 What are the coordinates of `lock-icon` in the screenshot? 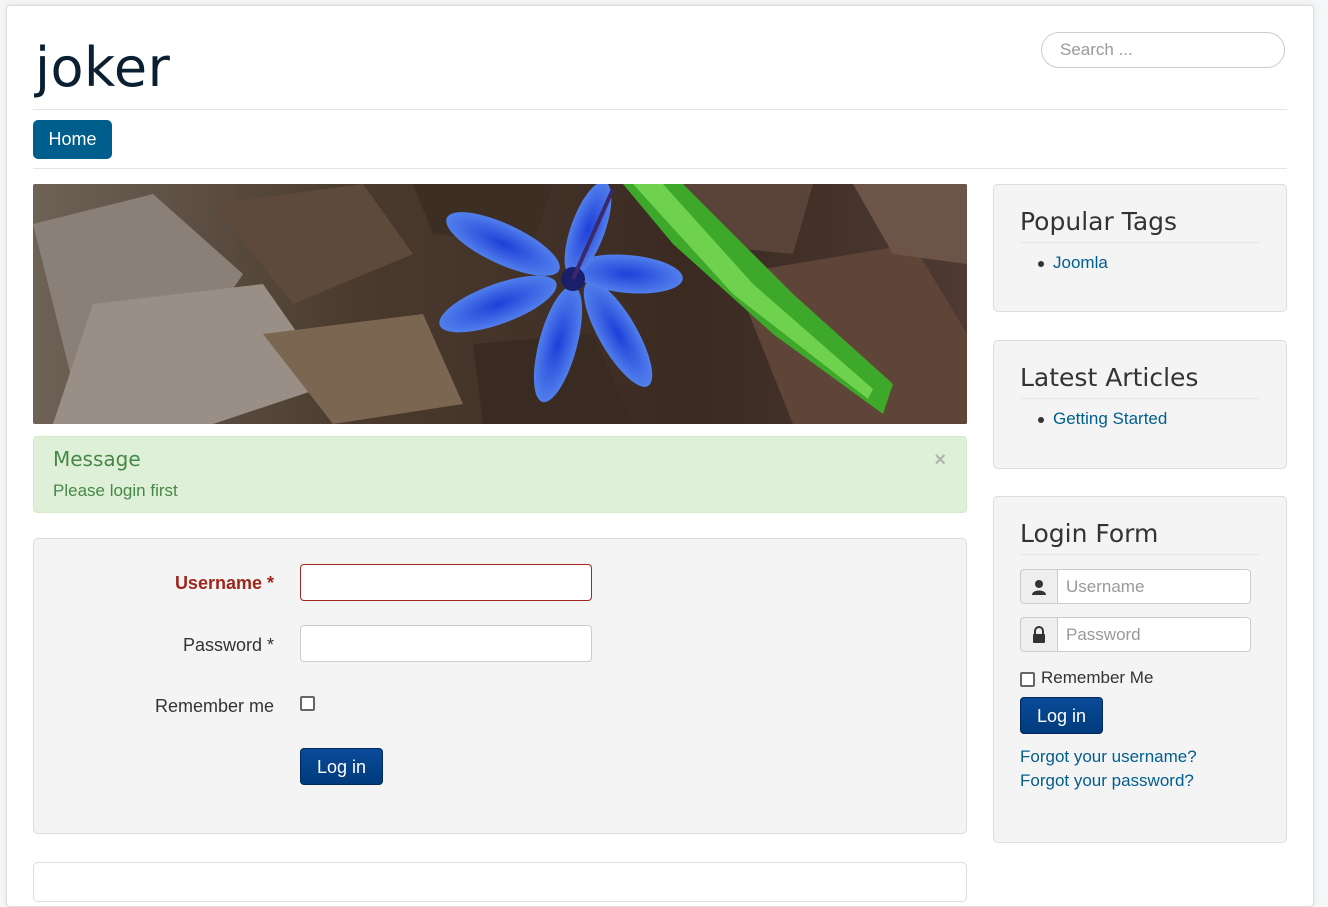 It's located at (1039, 634).